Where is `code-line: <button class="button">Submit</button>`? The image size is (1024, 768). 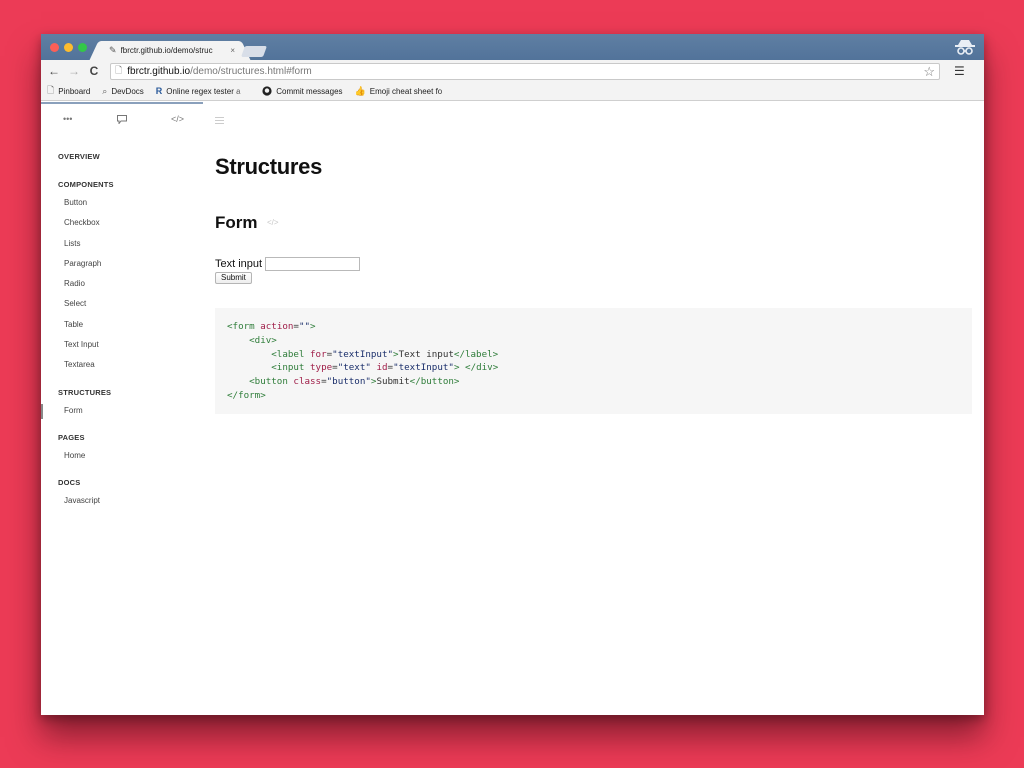 code-line: <button class="button">Submit</button> is located at coordinates (354, 382).